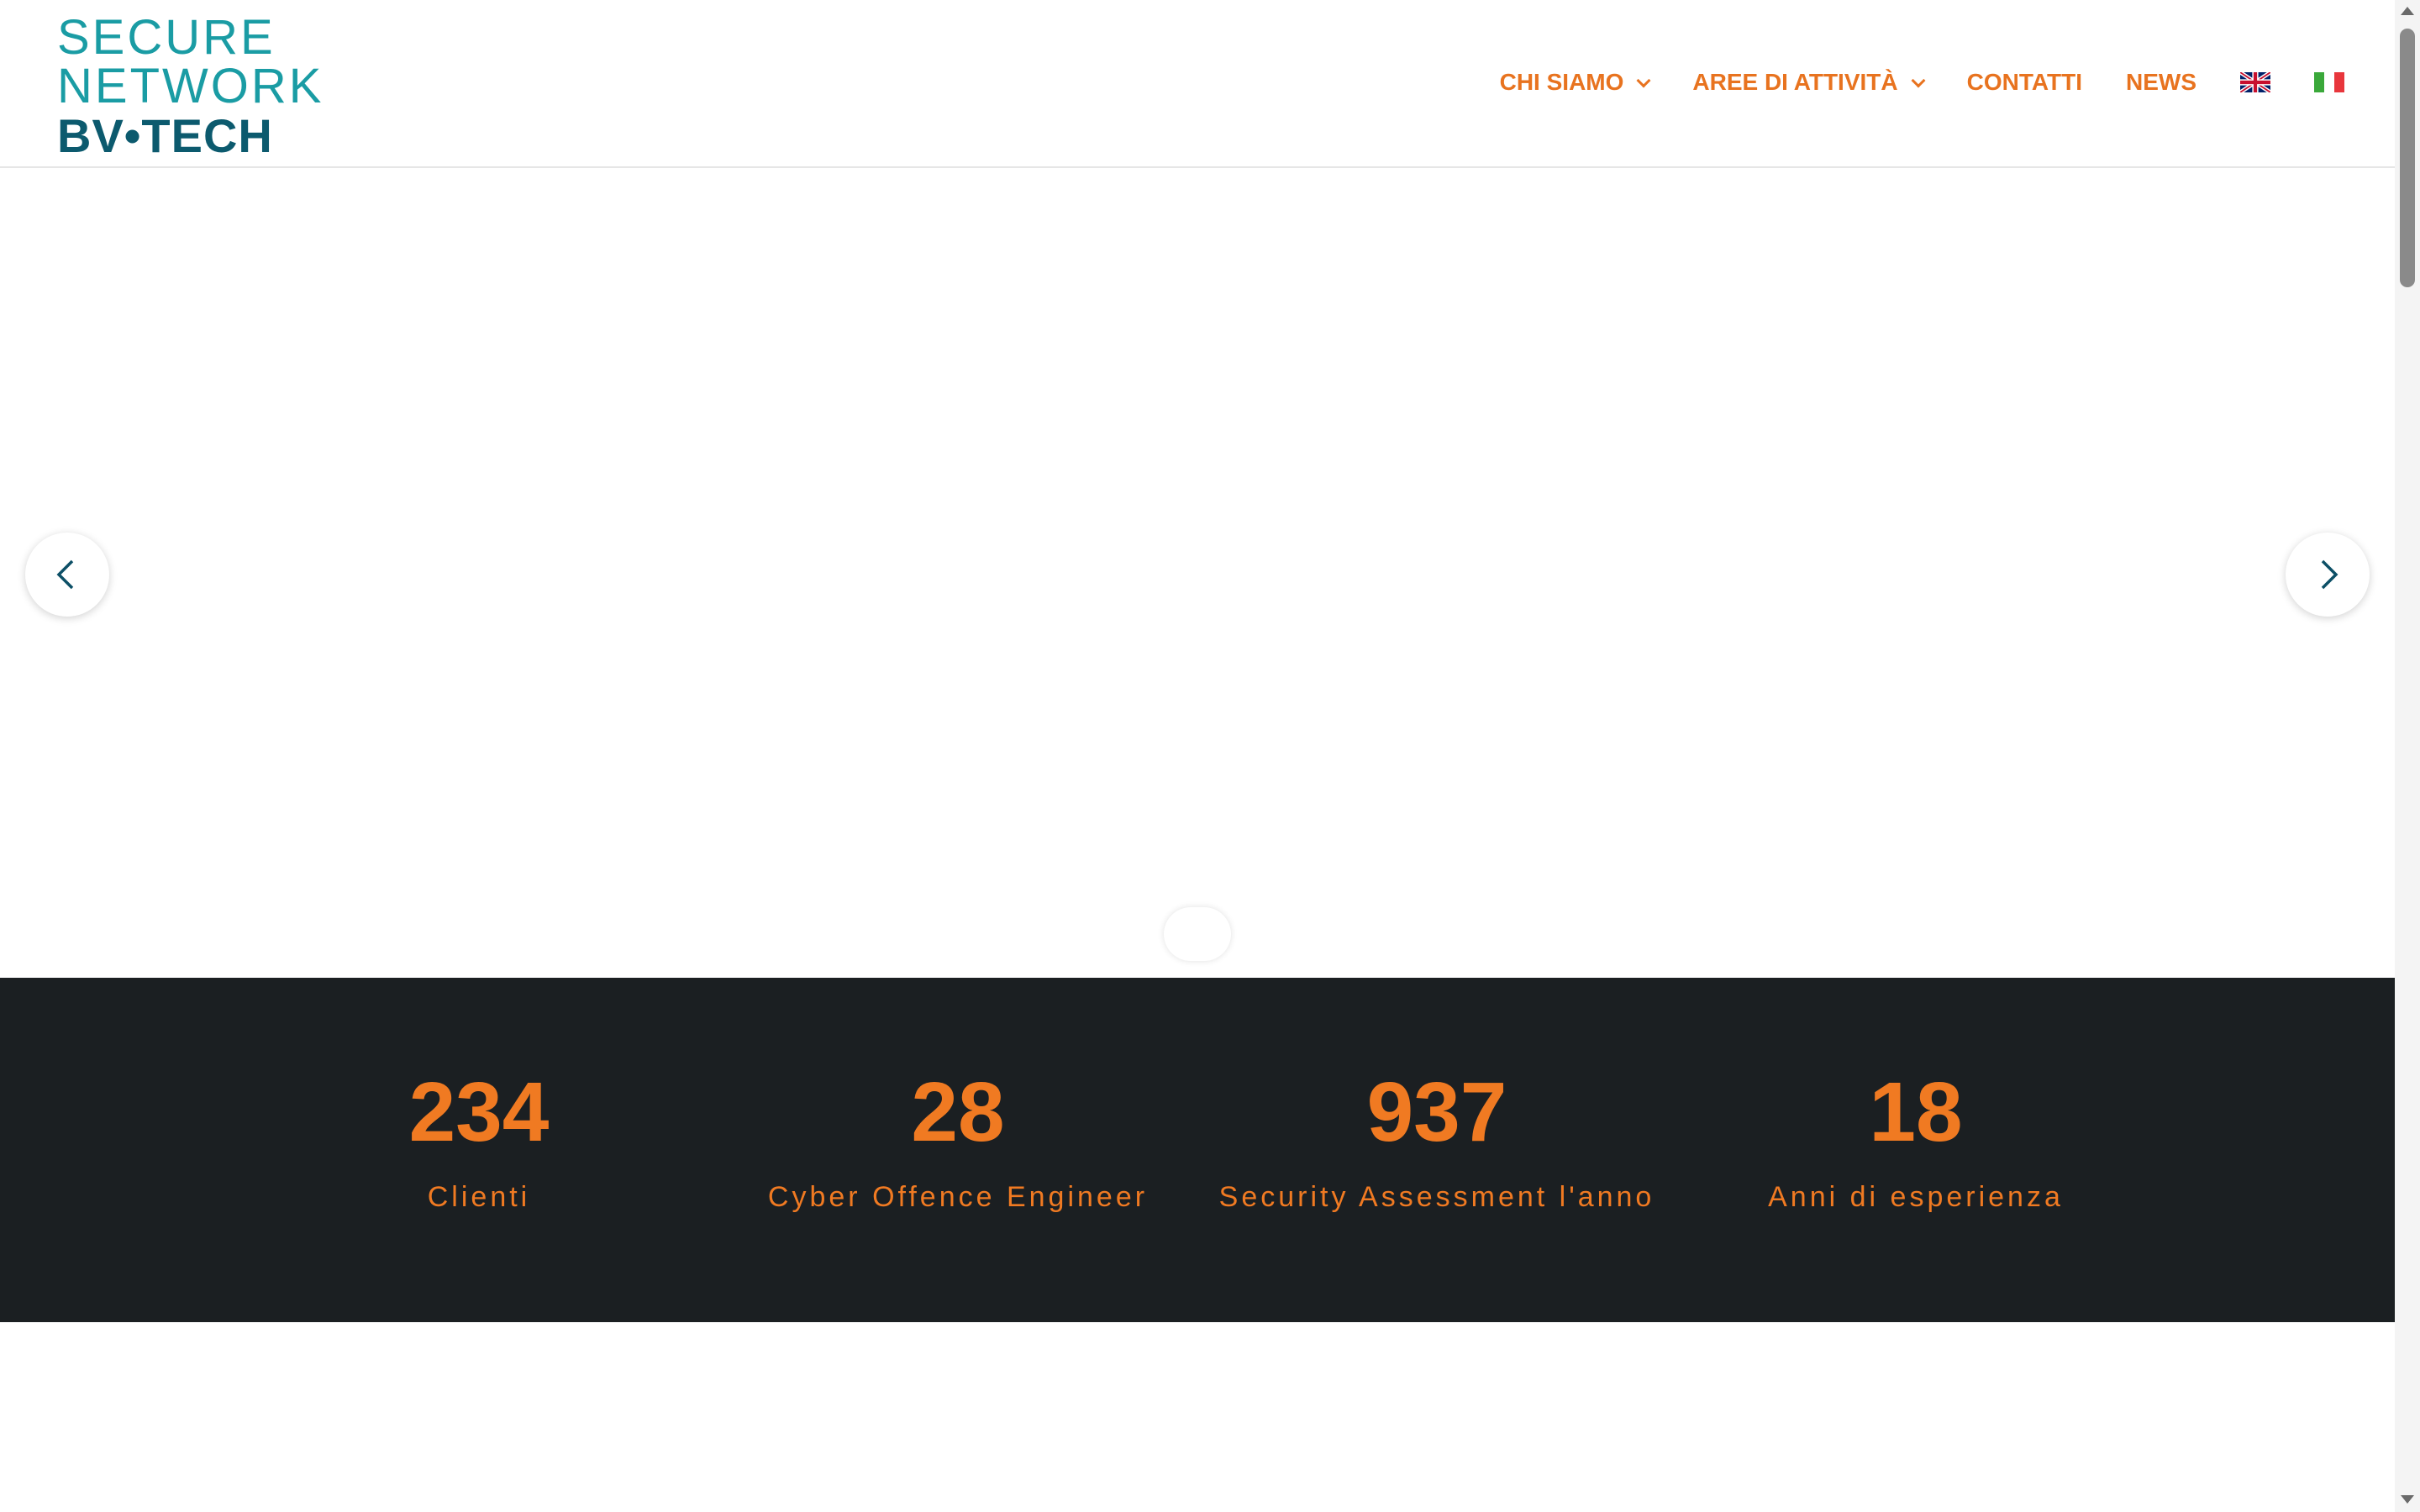 Image resolution: width=2420 pixels, height=1512 pixels. I want to click on nav-item-label: CONTATTI, so click(2024, 82).